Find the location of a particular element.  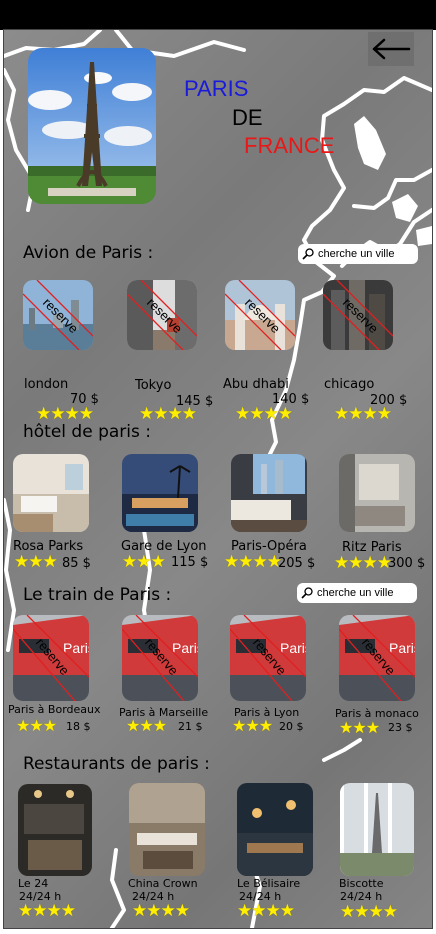

flight-card-abu-dhabi: reserve is located at coordinates (260, 315).